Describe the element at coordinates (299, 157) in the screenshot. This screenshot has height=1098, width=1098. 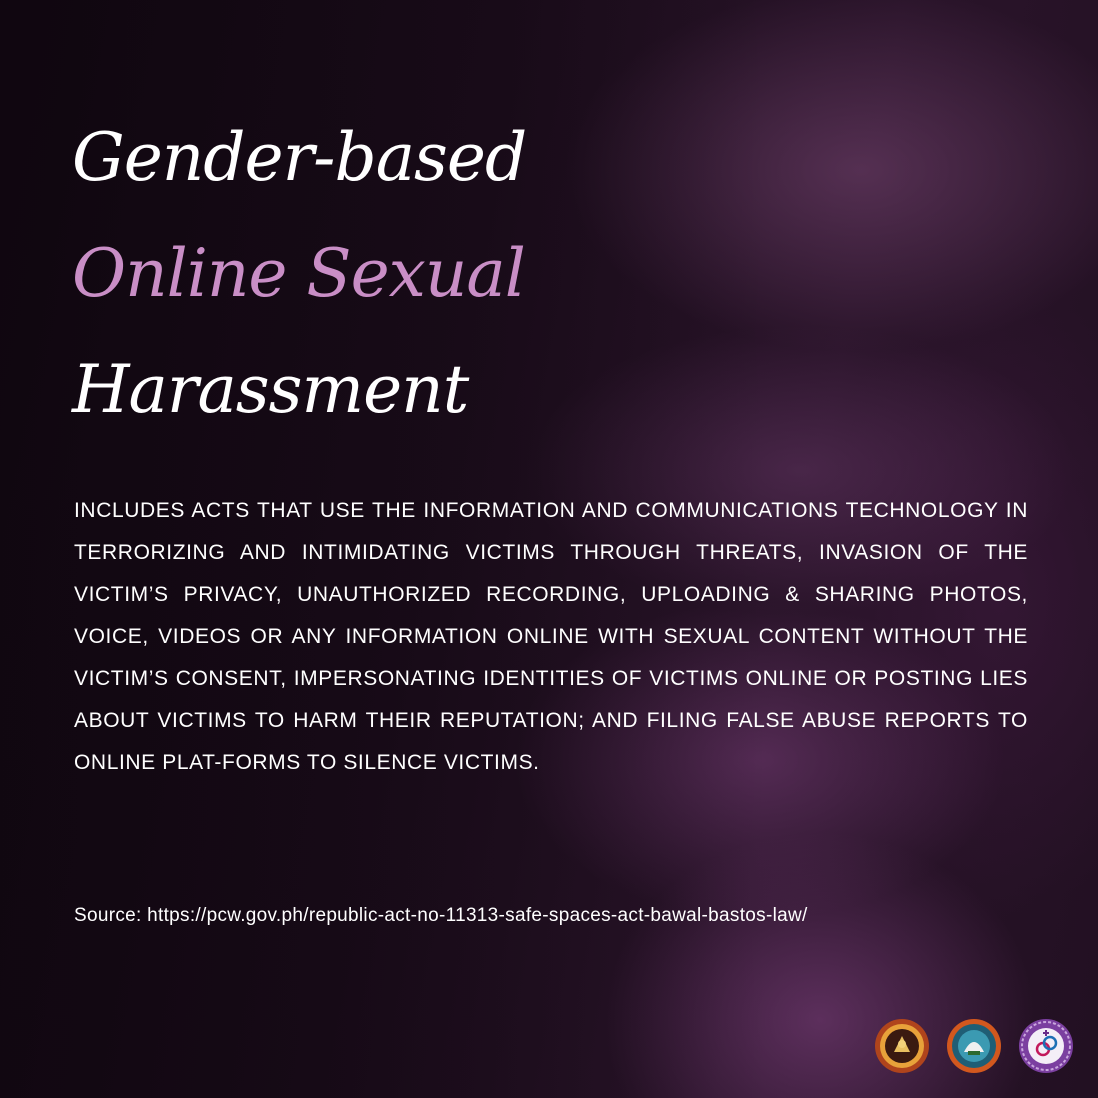
I see `title-line-1: Gender-based` at that location.